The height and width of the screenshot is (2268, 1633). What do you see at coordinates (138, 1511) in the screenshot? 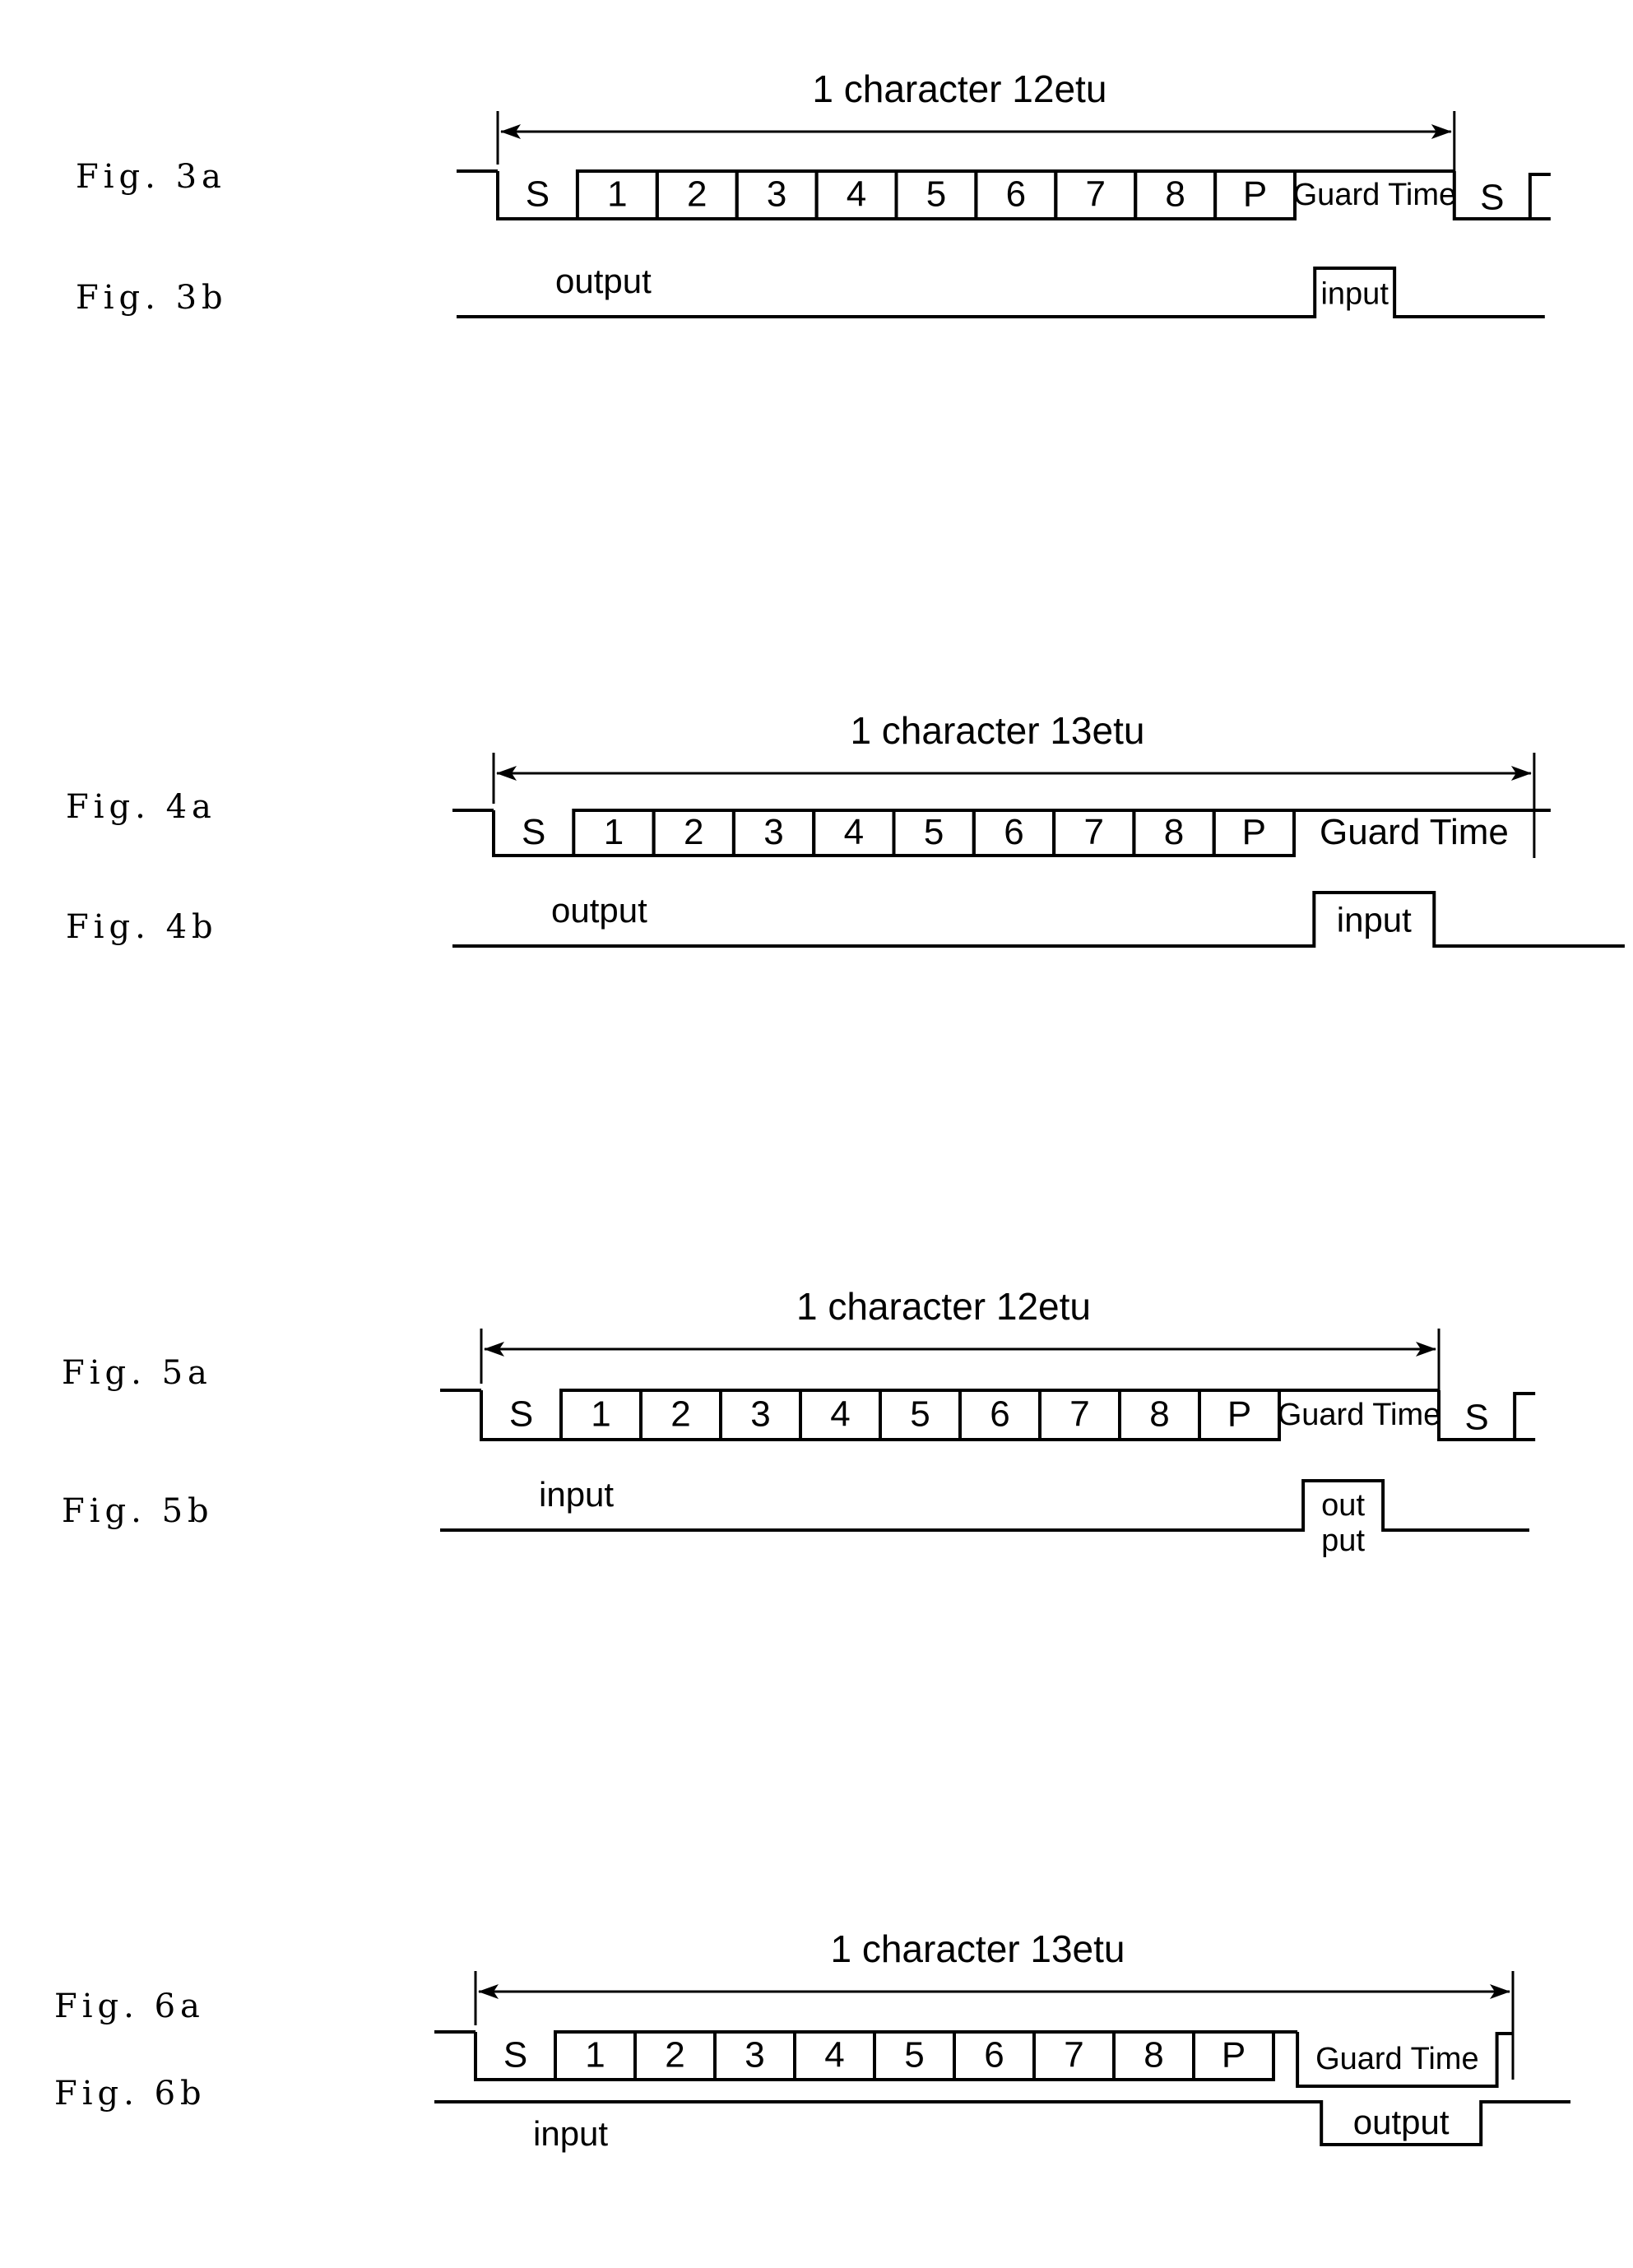
I see `figure-label-b: Fig. 5b` at bounding box center [138, 1511].